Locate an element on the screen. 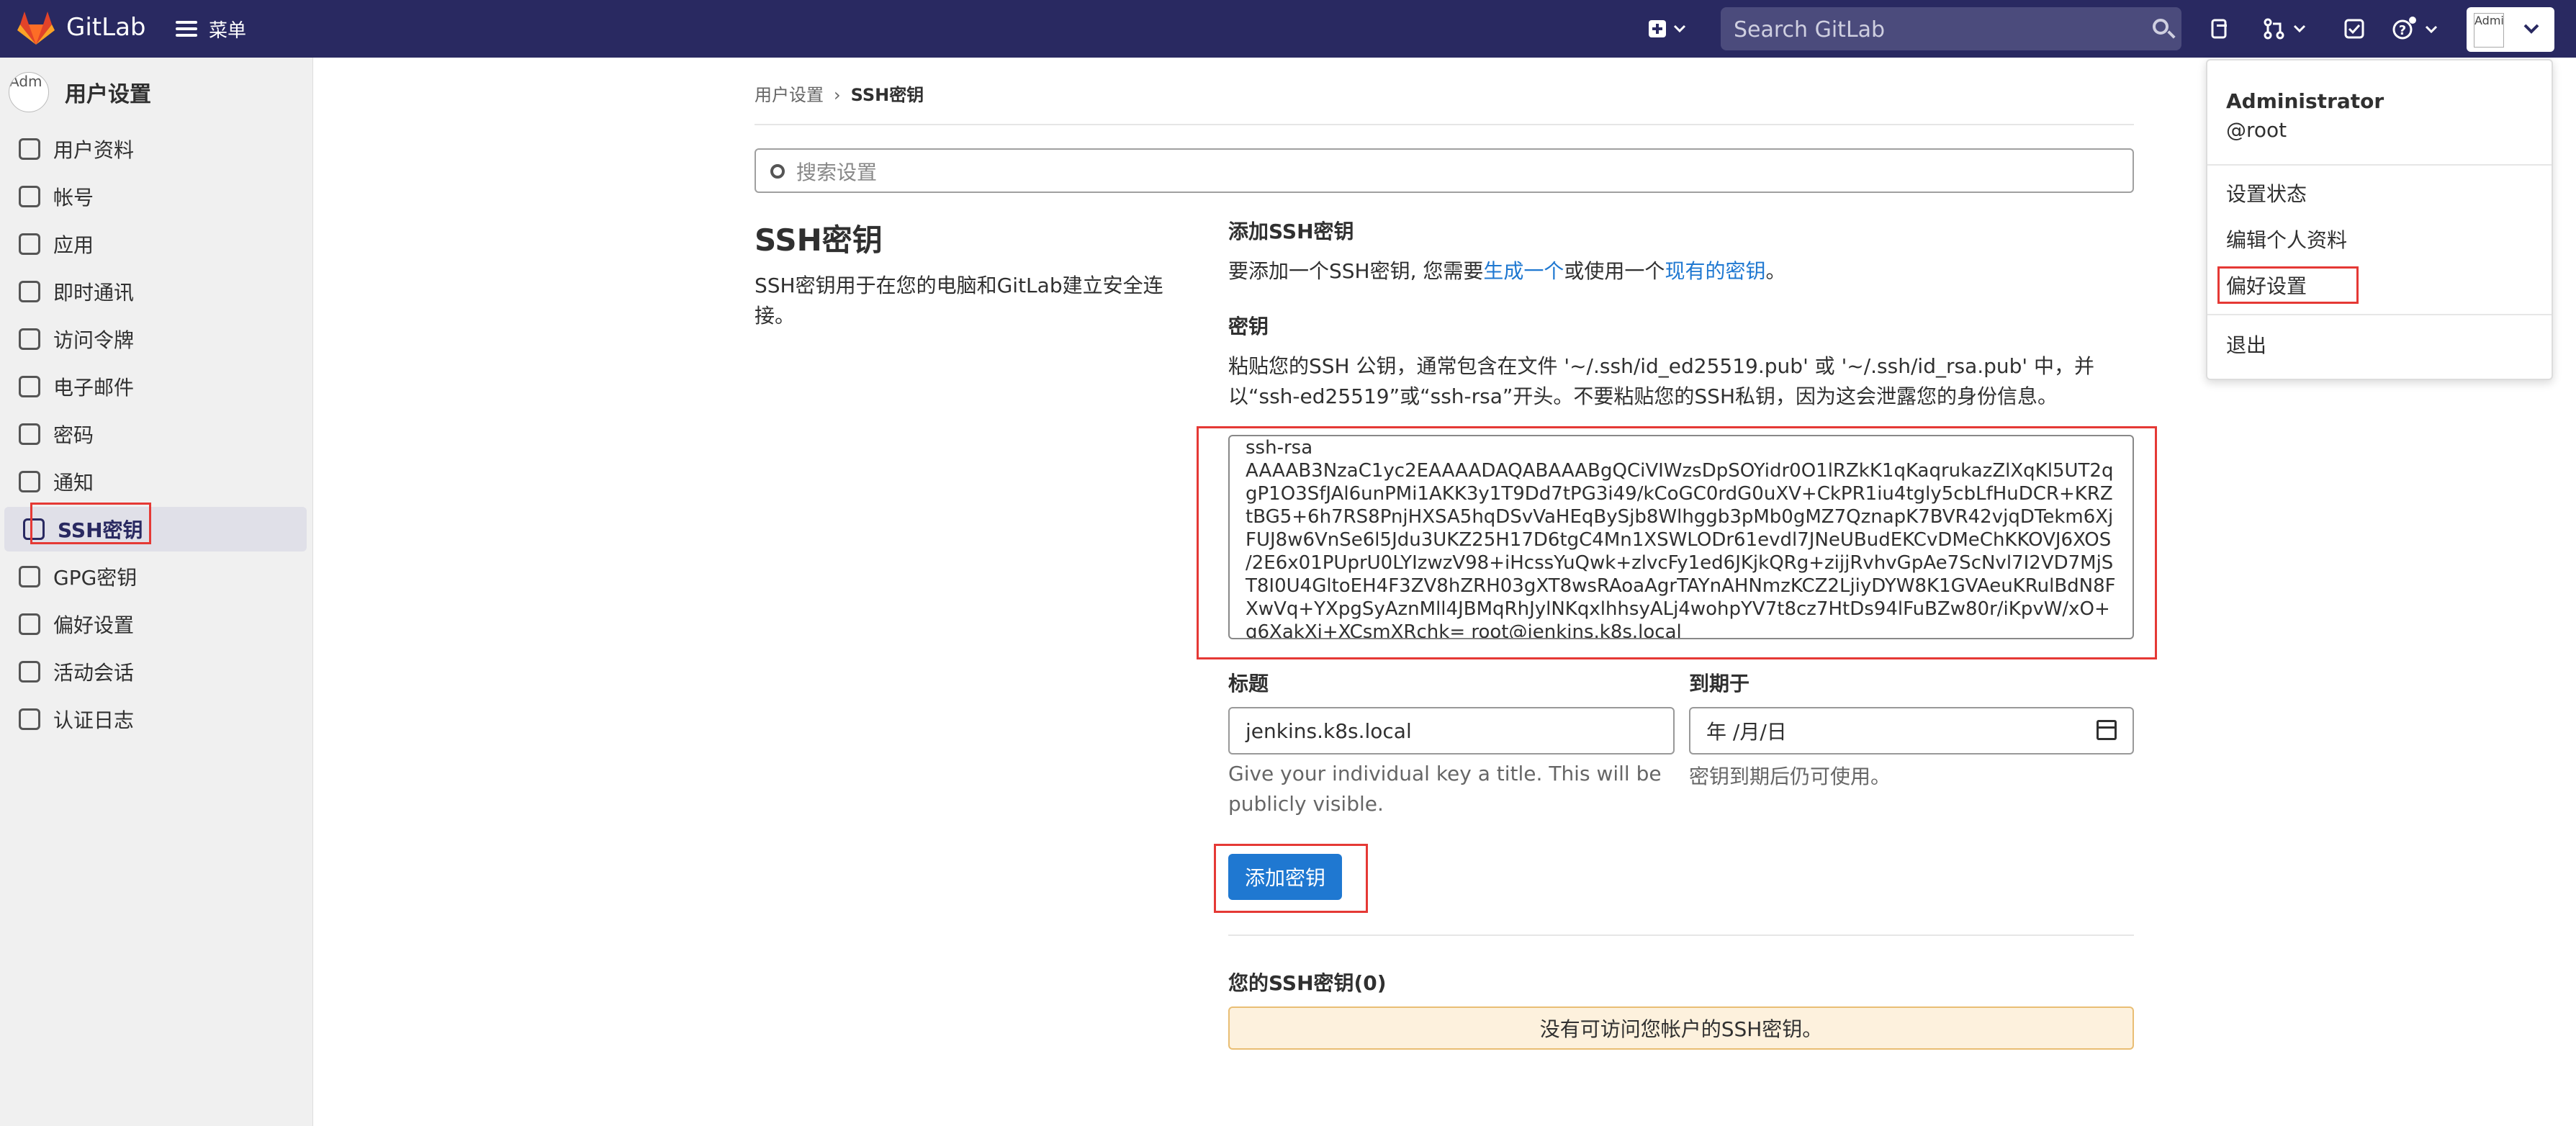 The height and width of the screenshot is (1126, 2576). breadcrumb-current: SSH密钥 is located at coordinates (887, 95).